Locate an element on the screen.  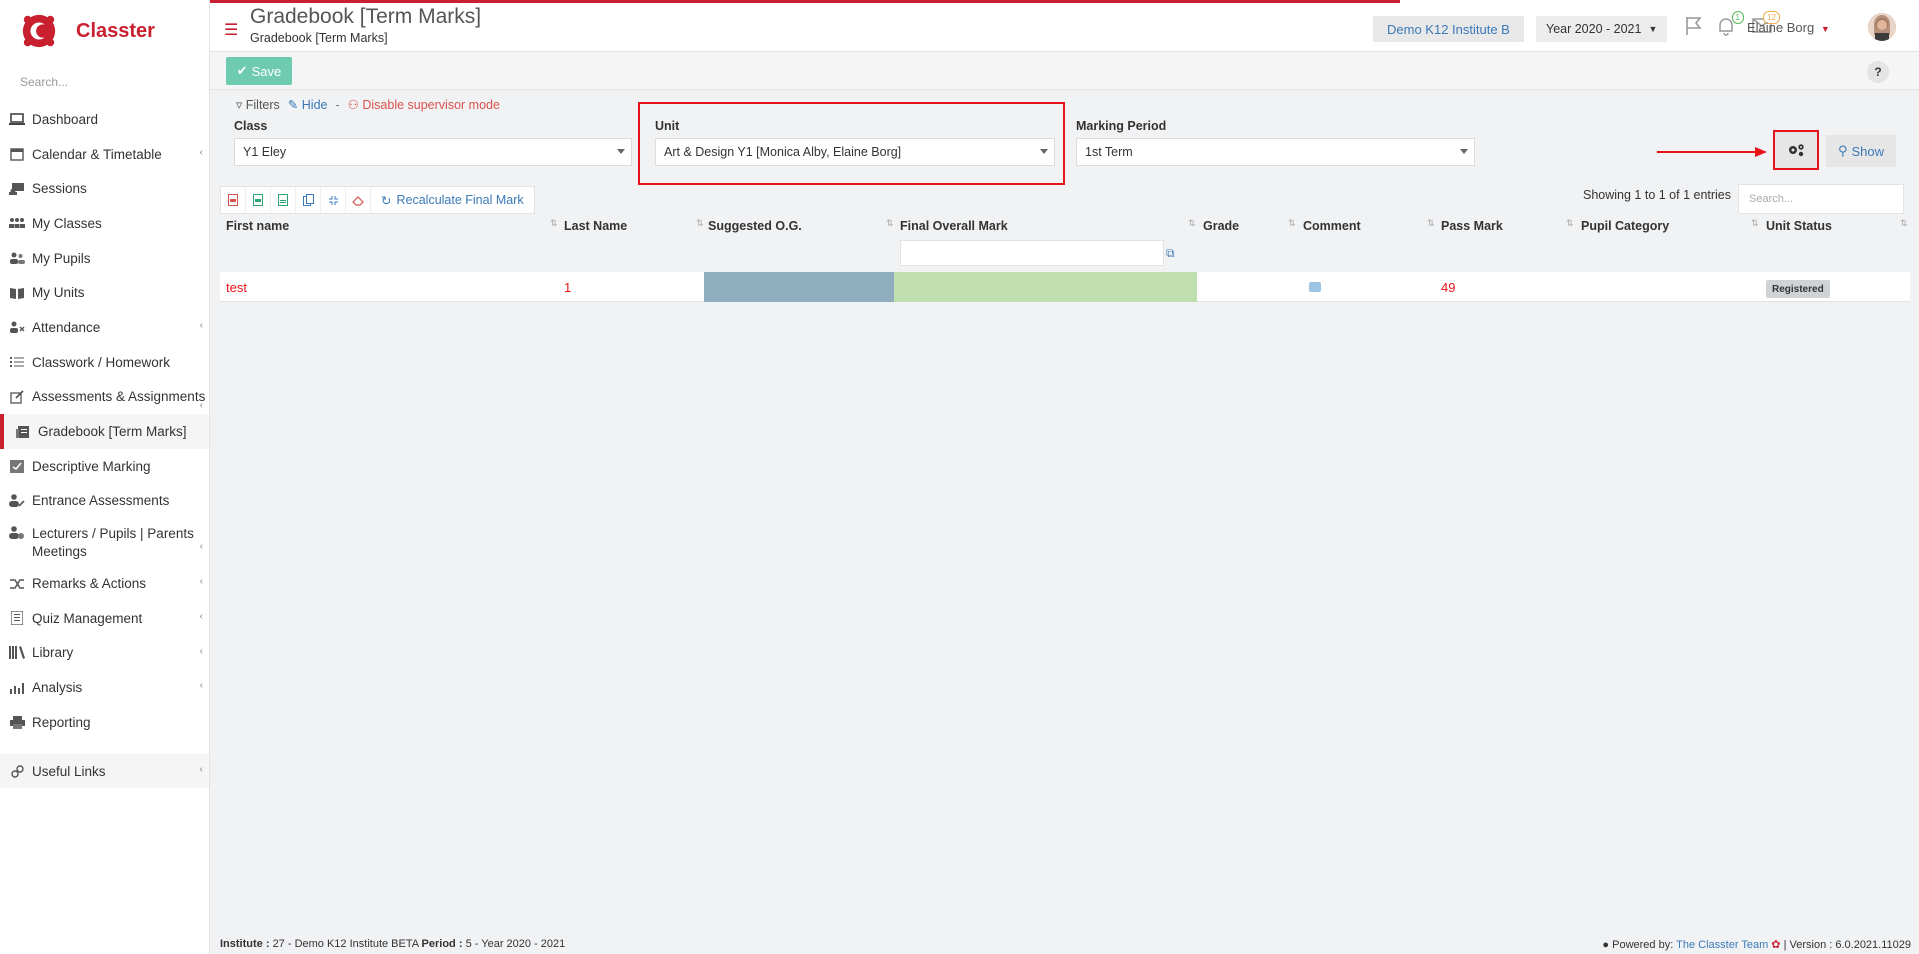
column-header-grade: Grade is located at coordinates (1221, 226).